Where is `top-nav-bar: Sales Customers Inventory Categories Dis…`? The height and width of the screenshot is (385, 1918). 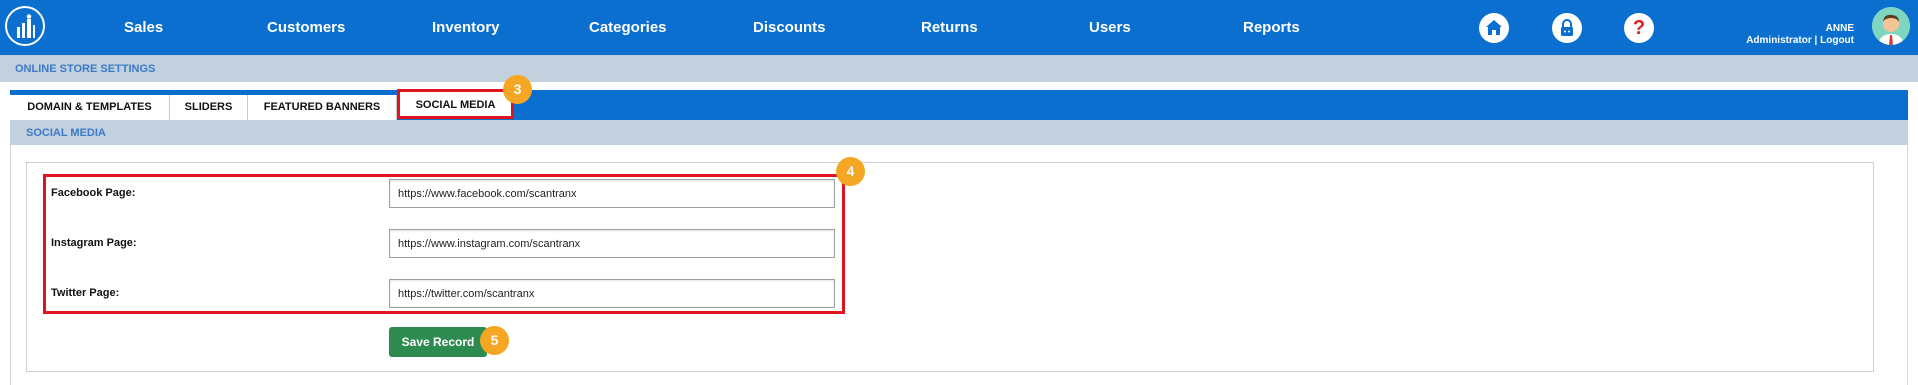
top-nav-bar: Sales Customers Inventory Categories Dis… is located at coordinates (959, 27).